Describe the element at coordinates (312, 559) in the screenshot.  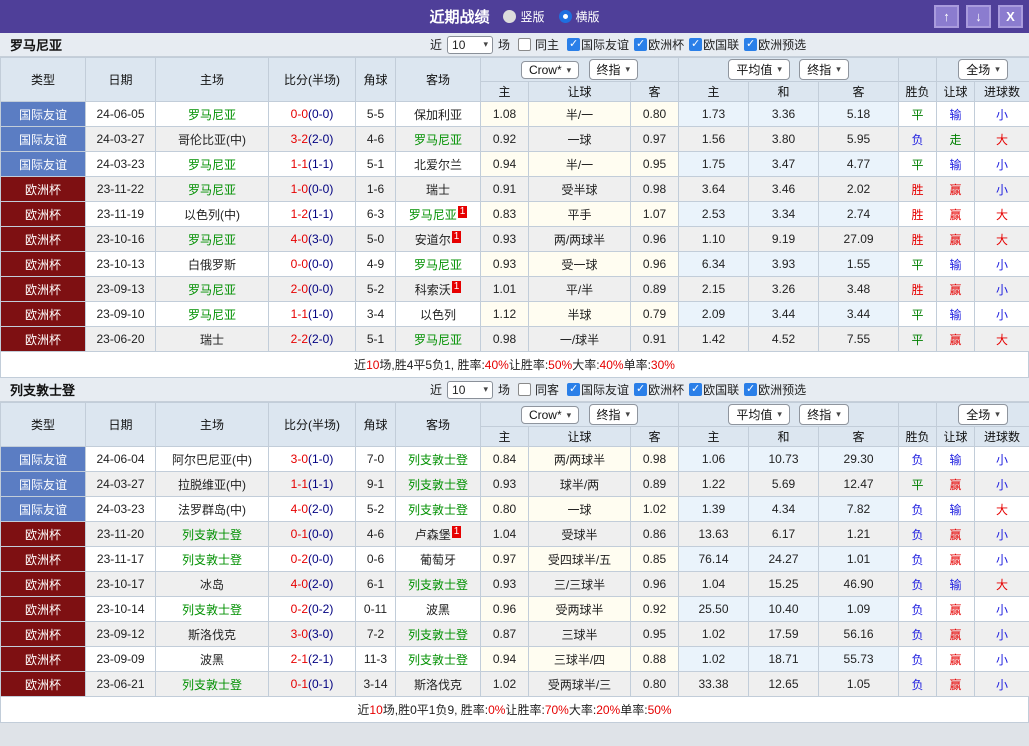
I see `score-cell: 0-2(0-0)` at that location.